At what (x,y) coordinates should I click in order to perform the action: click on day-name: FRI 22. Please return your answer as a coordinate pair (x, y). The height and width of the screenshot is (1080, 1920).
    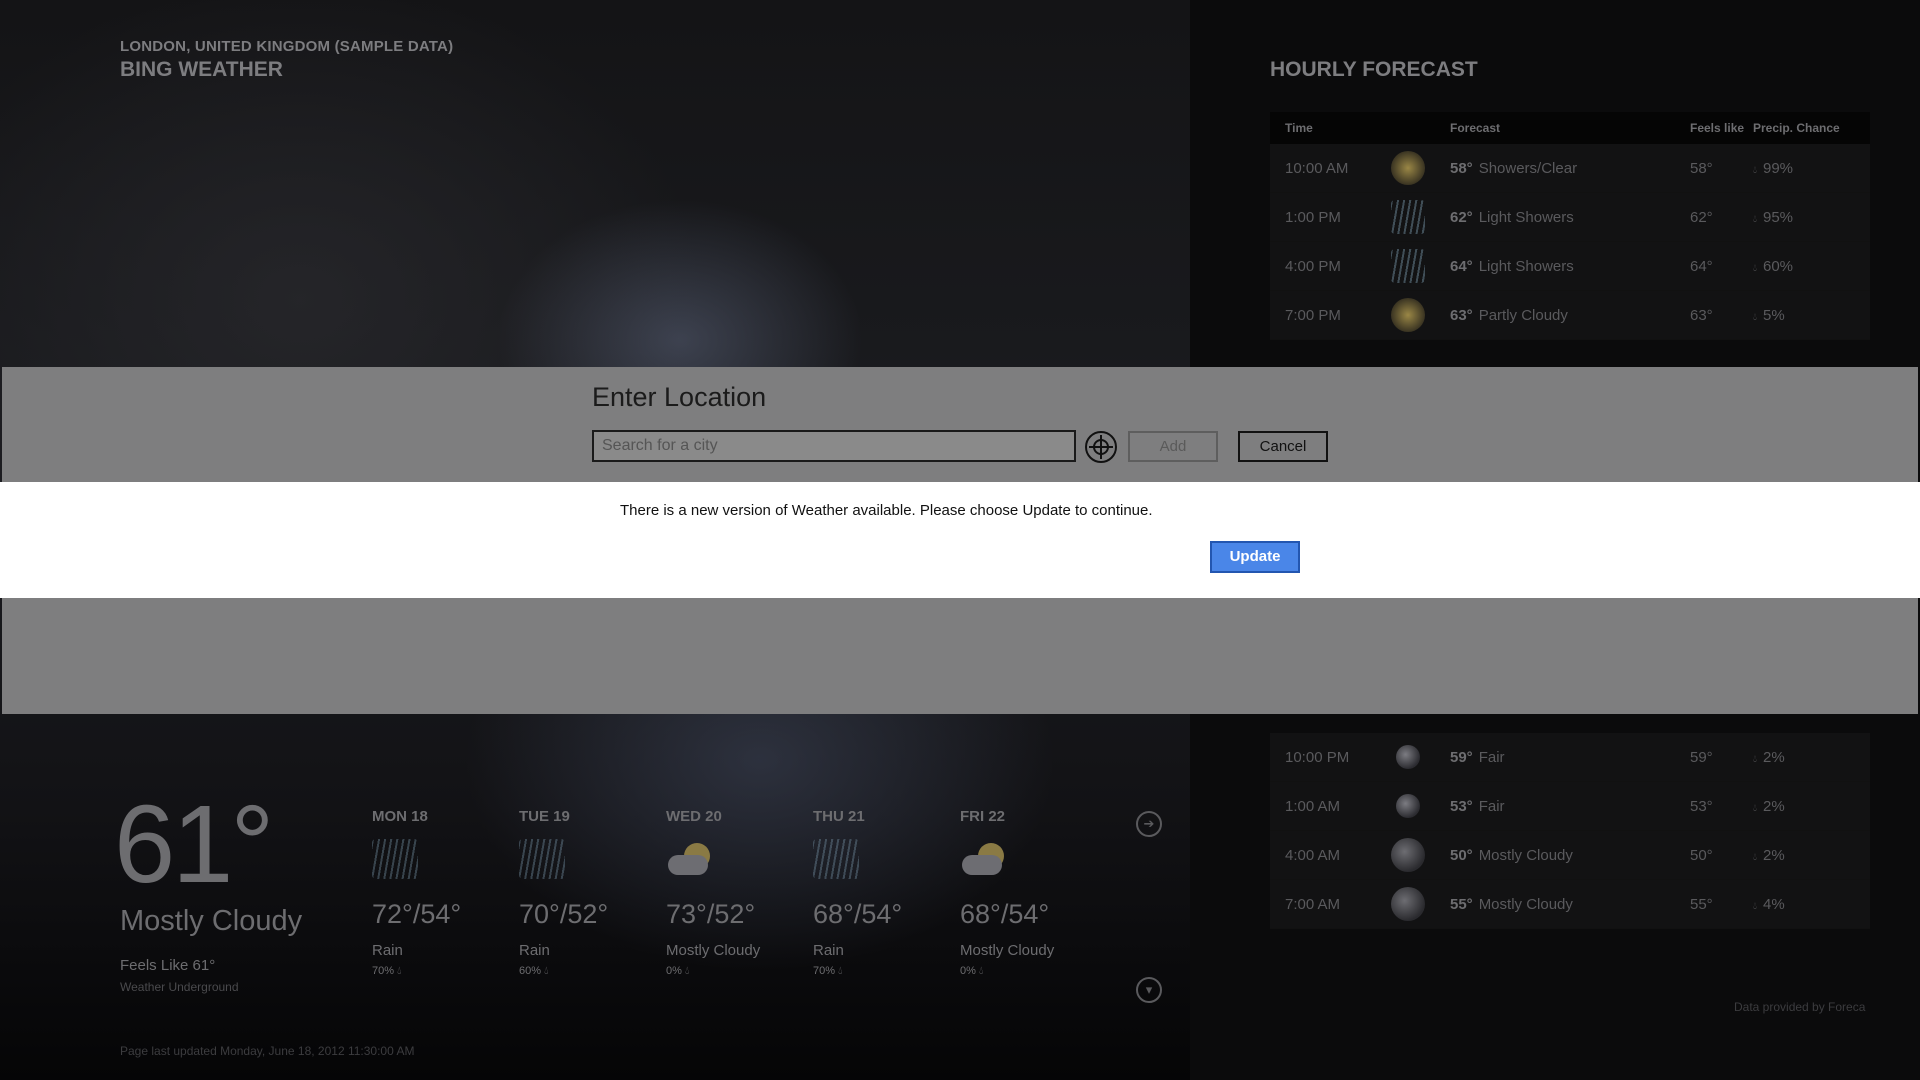
    Looking at the image, I should click on (983, 816).